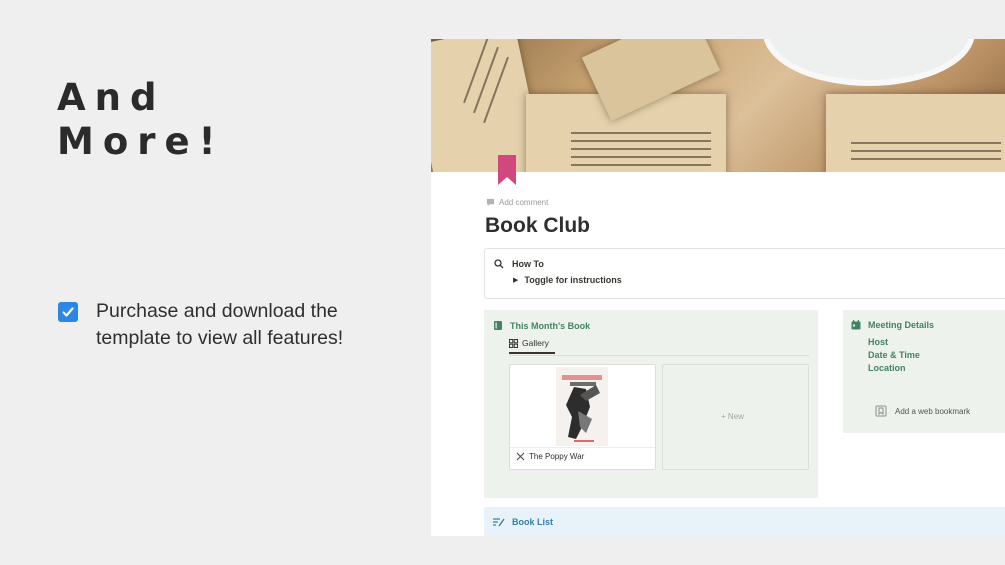 The height and width of the screenshot is (565, 1005). I want to click on card-cover, so click(582, 406).